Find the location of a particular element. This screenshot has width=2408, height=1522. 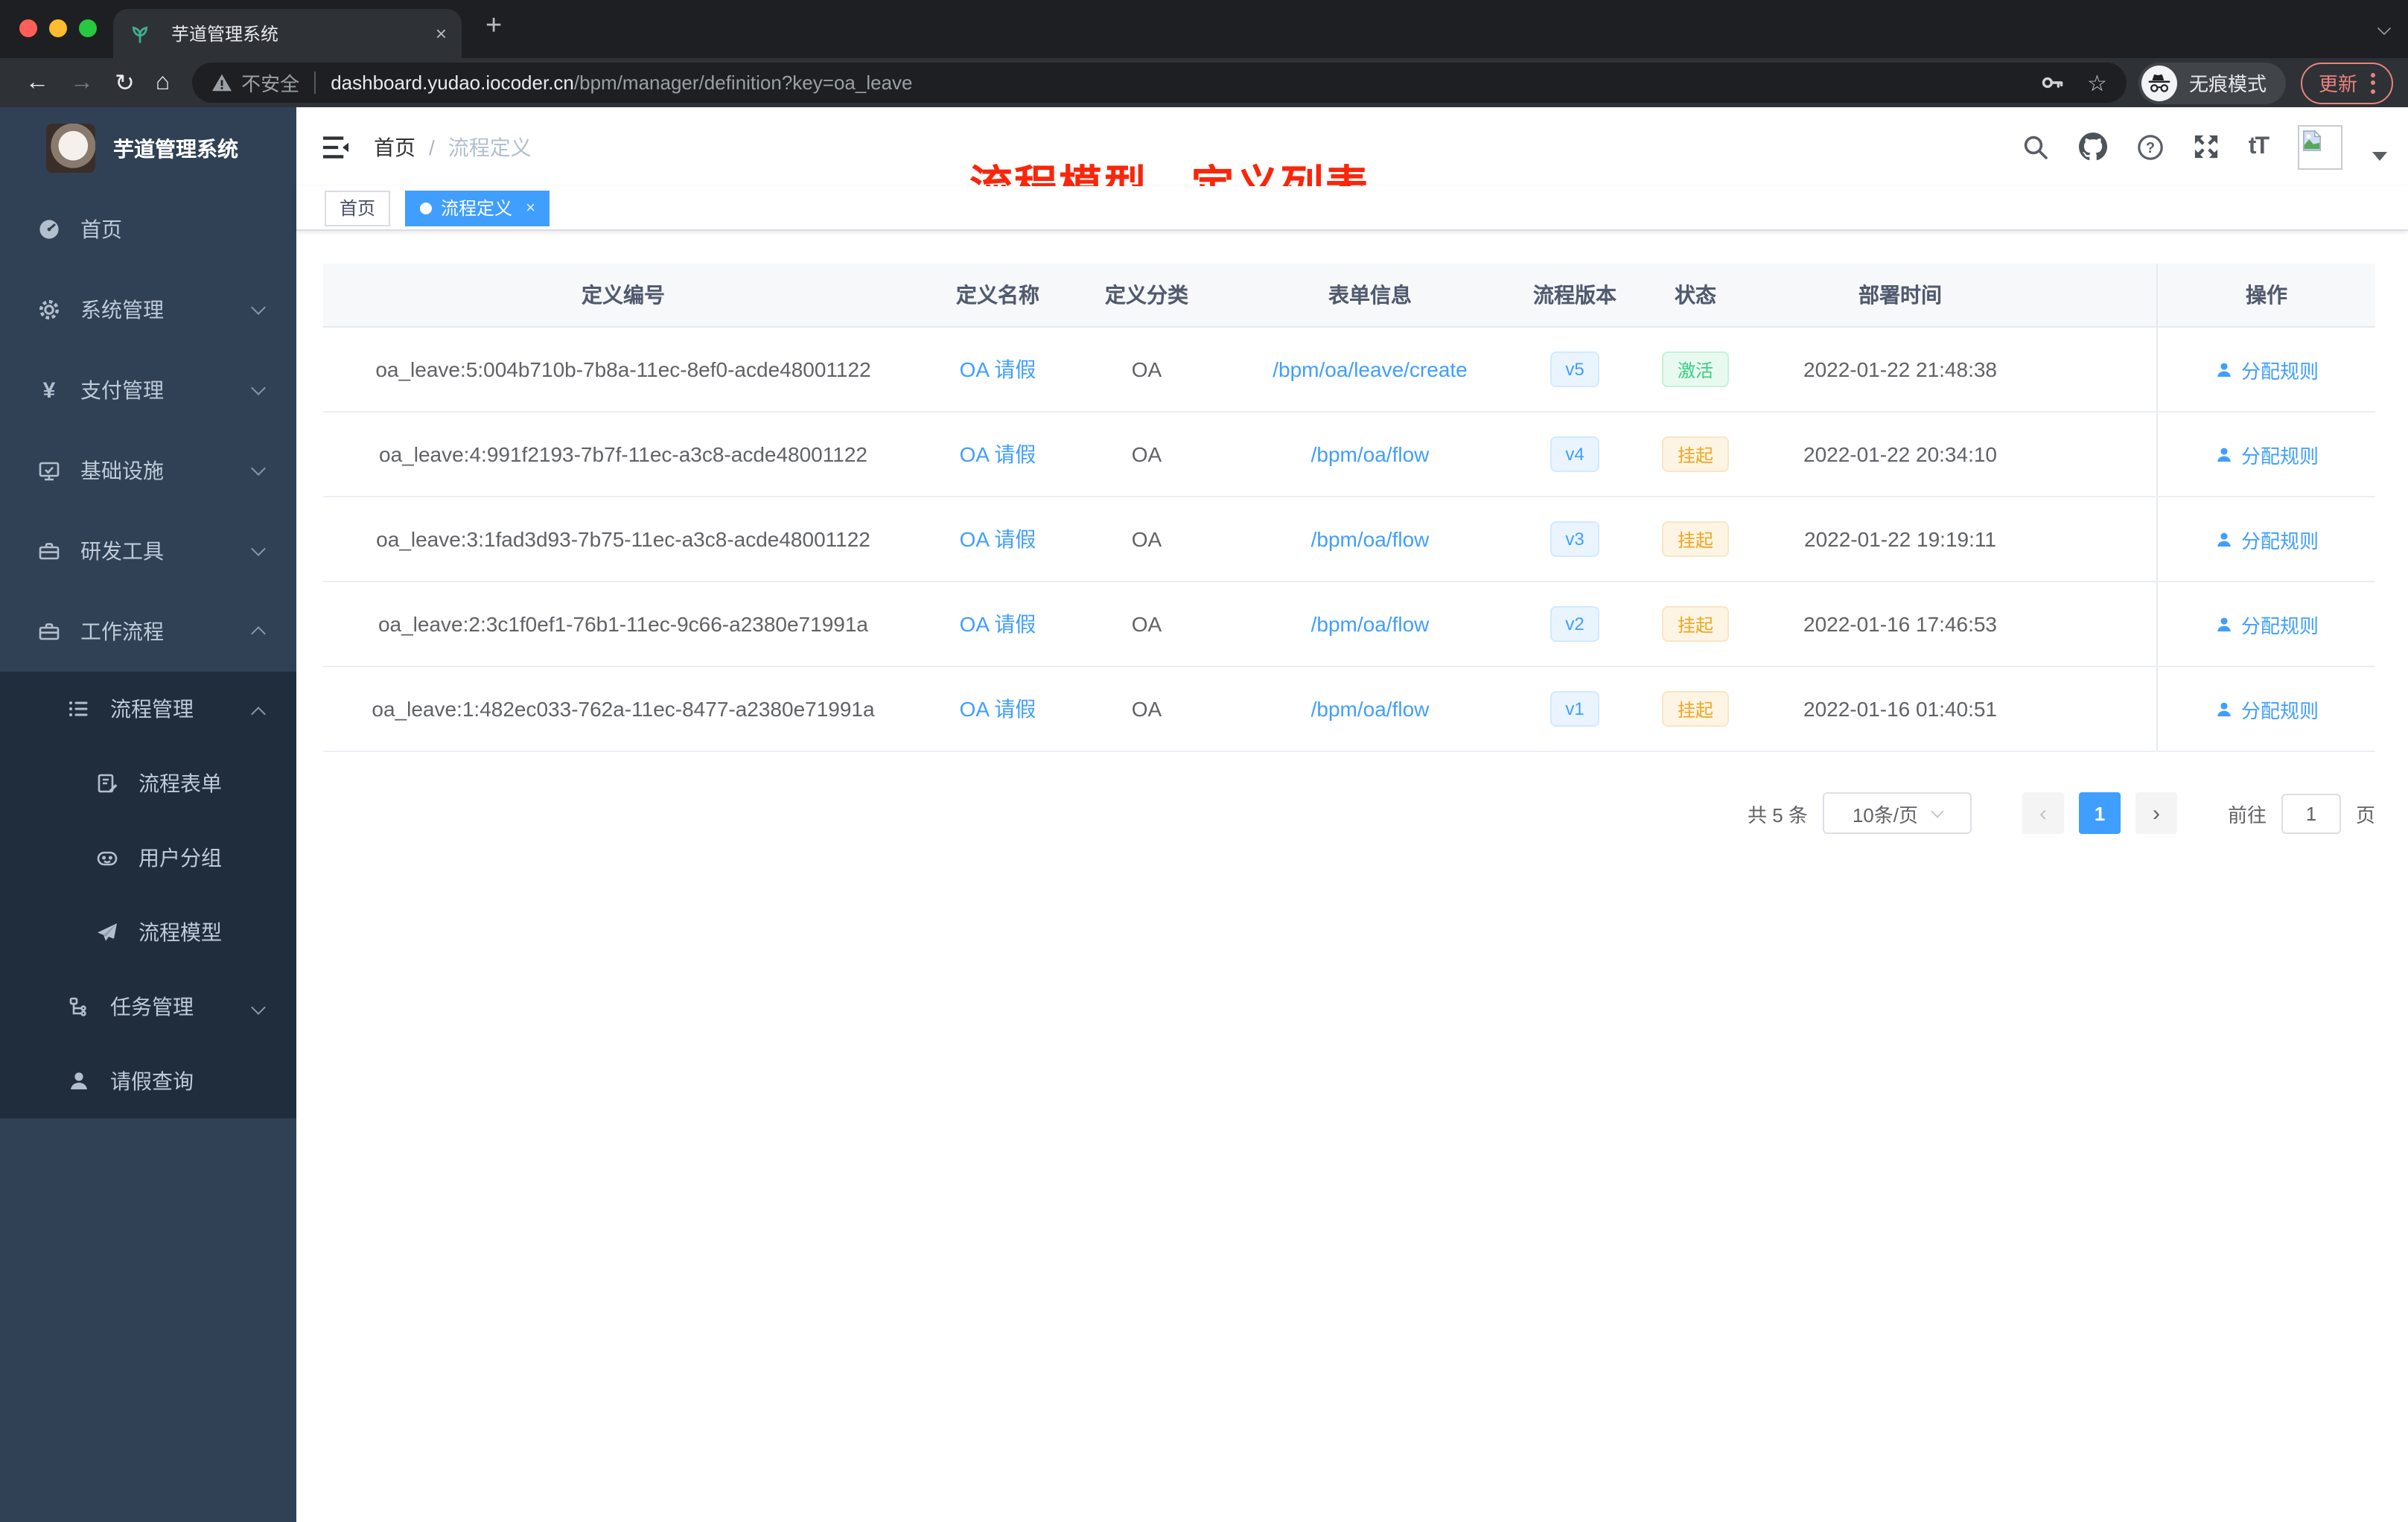

help-icon: ? is located at coordinates (2150, 146).